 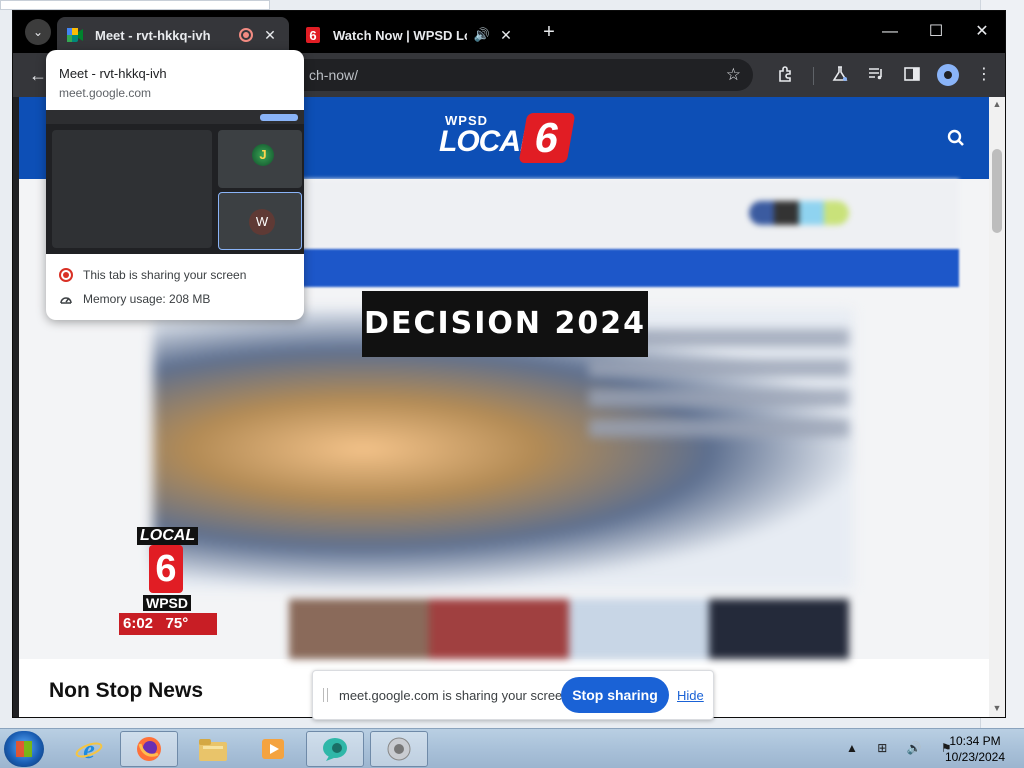 I want to click on bug-wpsd: WPSD, so click(x=167, y=603).